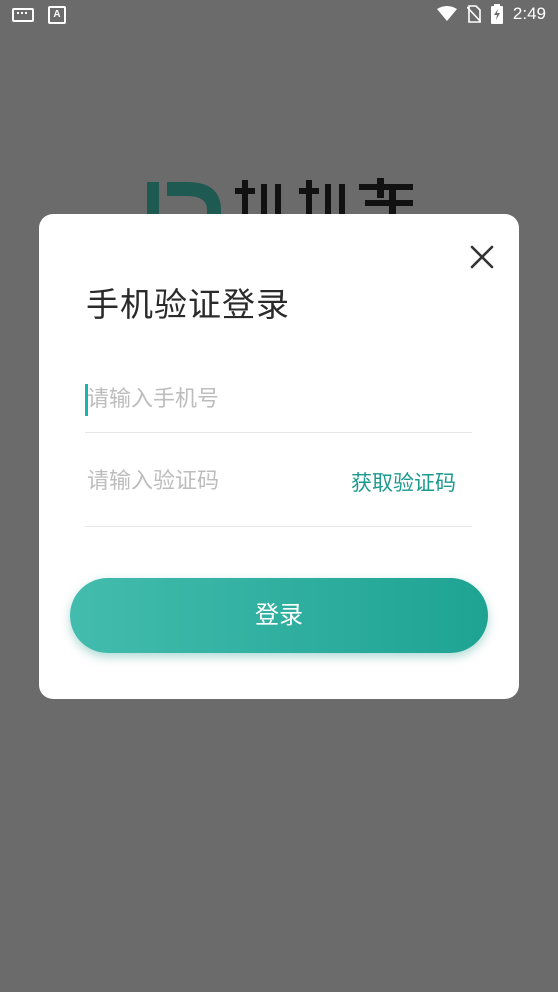  What do you see at coordinates (39, 15) in the screenshot?
I see `status-left: A` at bounding box center [39, 15].